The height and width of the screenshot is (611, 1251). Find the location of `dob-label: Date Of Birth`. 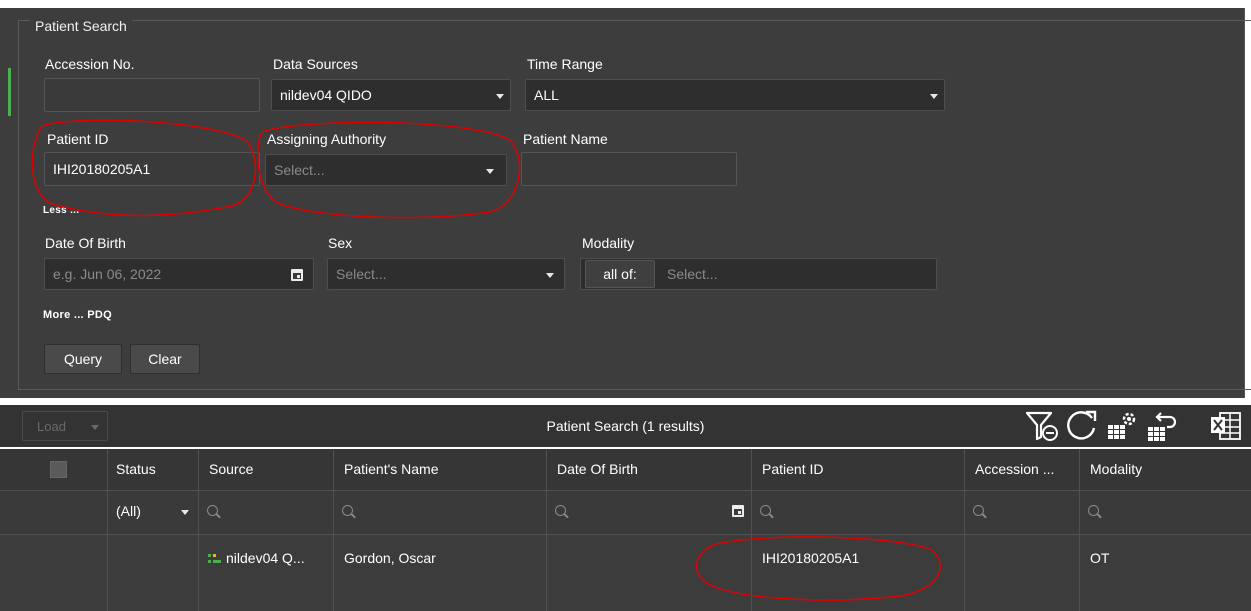

dob-label: Date Of Birth is located at coordinates (85, 243).